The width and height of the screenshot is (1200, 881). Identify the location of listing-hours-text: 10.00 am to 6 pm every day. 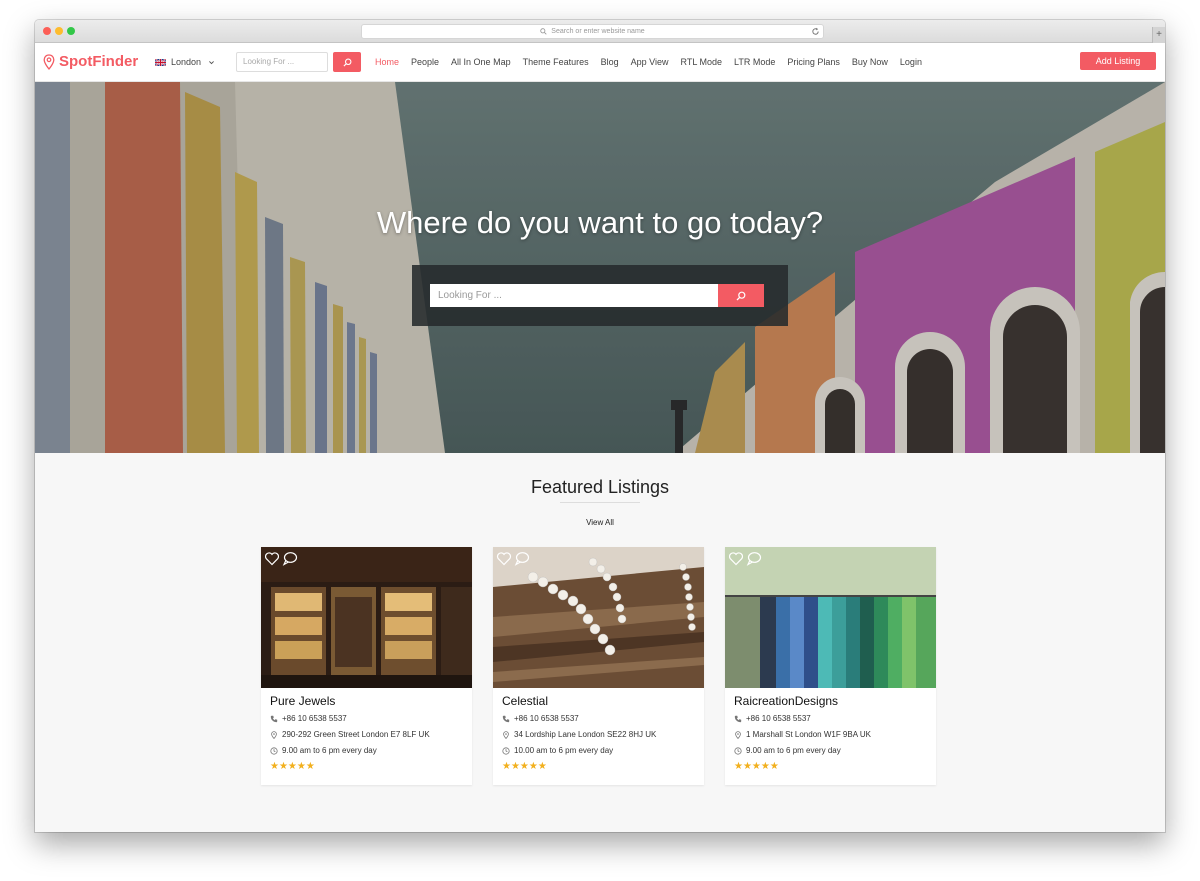
(564, 750).